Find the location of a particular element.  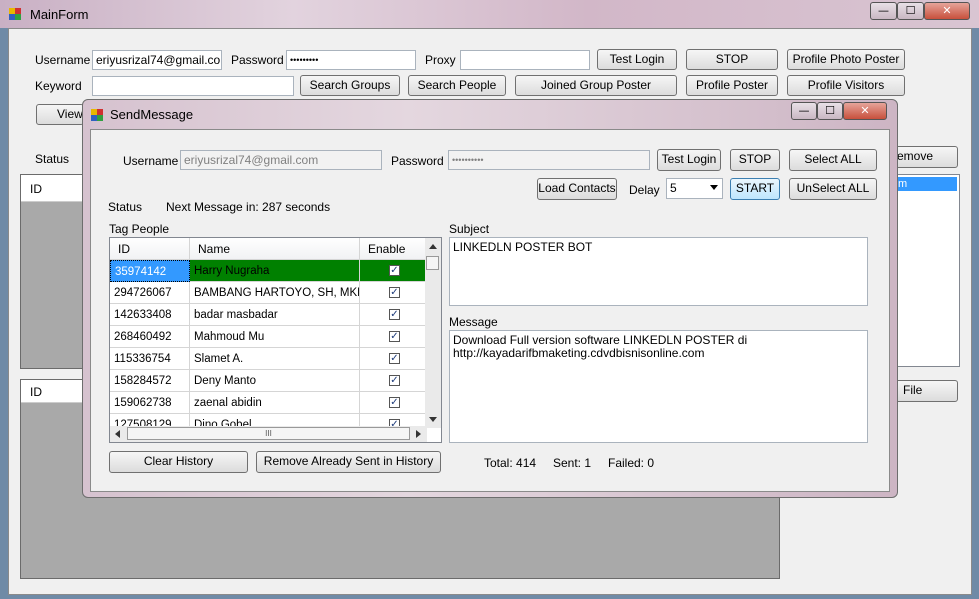

profile-photo-poster-button: Profile Photo Poster is located at coordinates (846, 59).